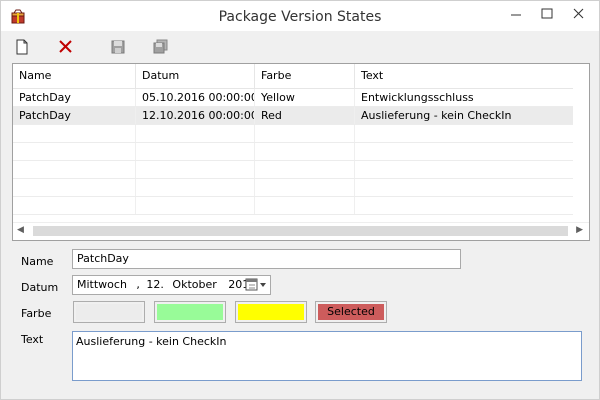 Image resolution: width=600 pixels, height=400 pixels. What do you see at coordinates (271, 312) in the screenshot?
I see `color-swatch-yellow` at bounding box center [271, 312].